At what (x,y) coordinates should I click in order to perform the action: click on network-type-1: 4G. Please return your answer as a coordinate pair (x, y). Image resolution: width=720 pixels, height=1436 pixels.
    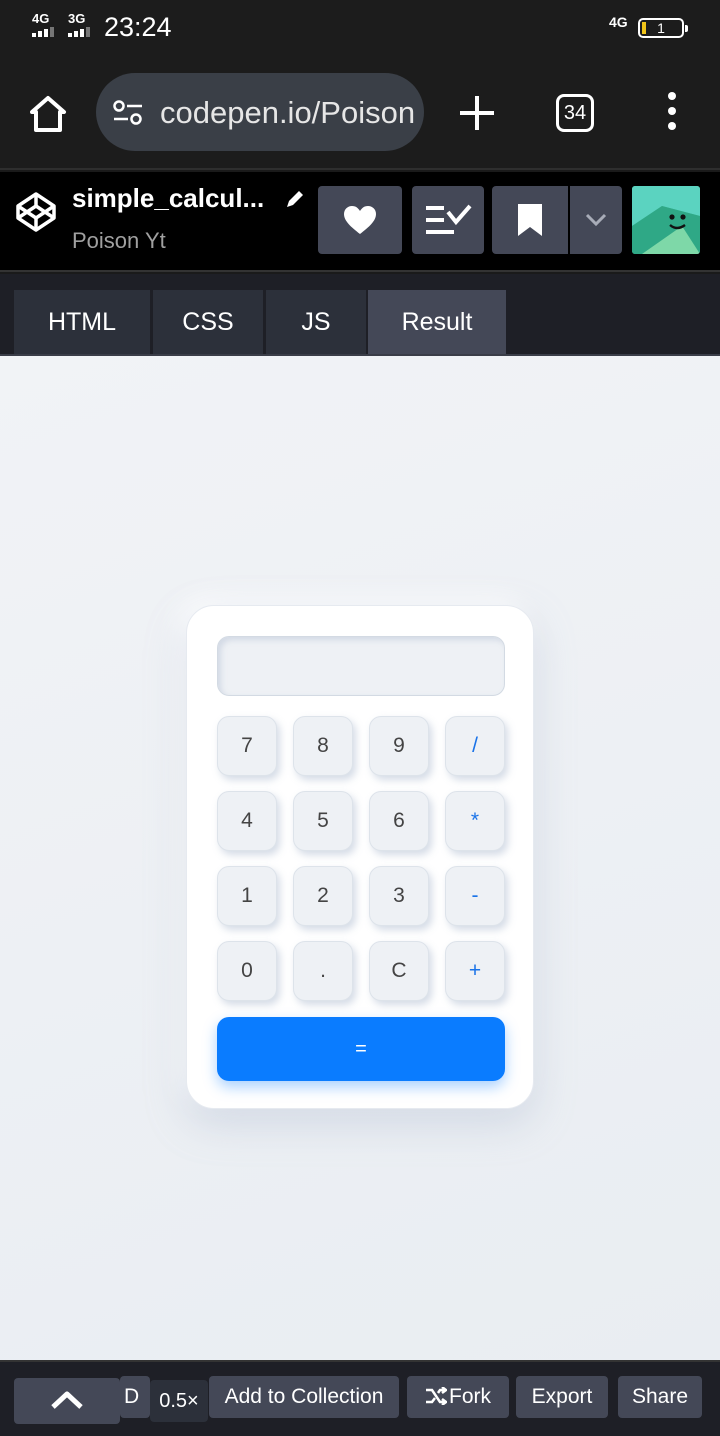
    Looking at the image, I should click on (41, 18).